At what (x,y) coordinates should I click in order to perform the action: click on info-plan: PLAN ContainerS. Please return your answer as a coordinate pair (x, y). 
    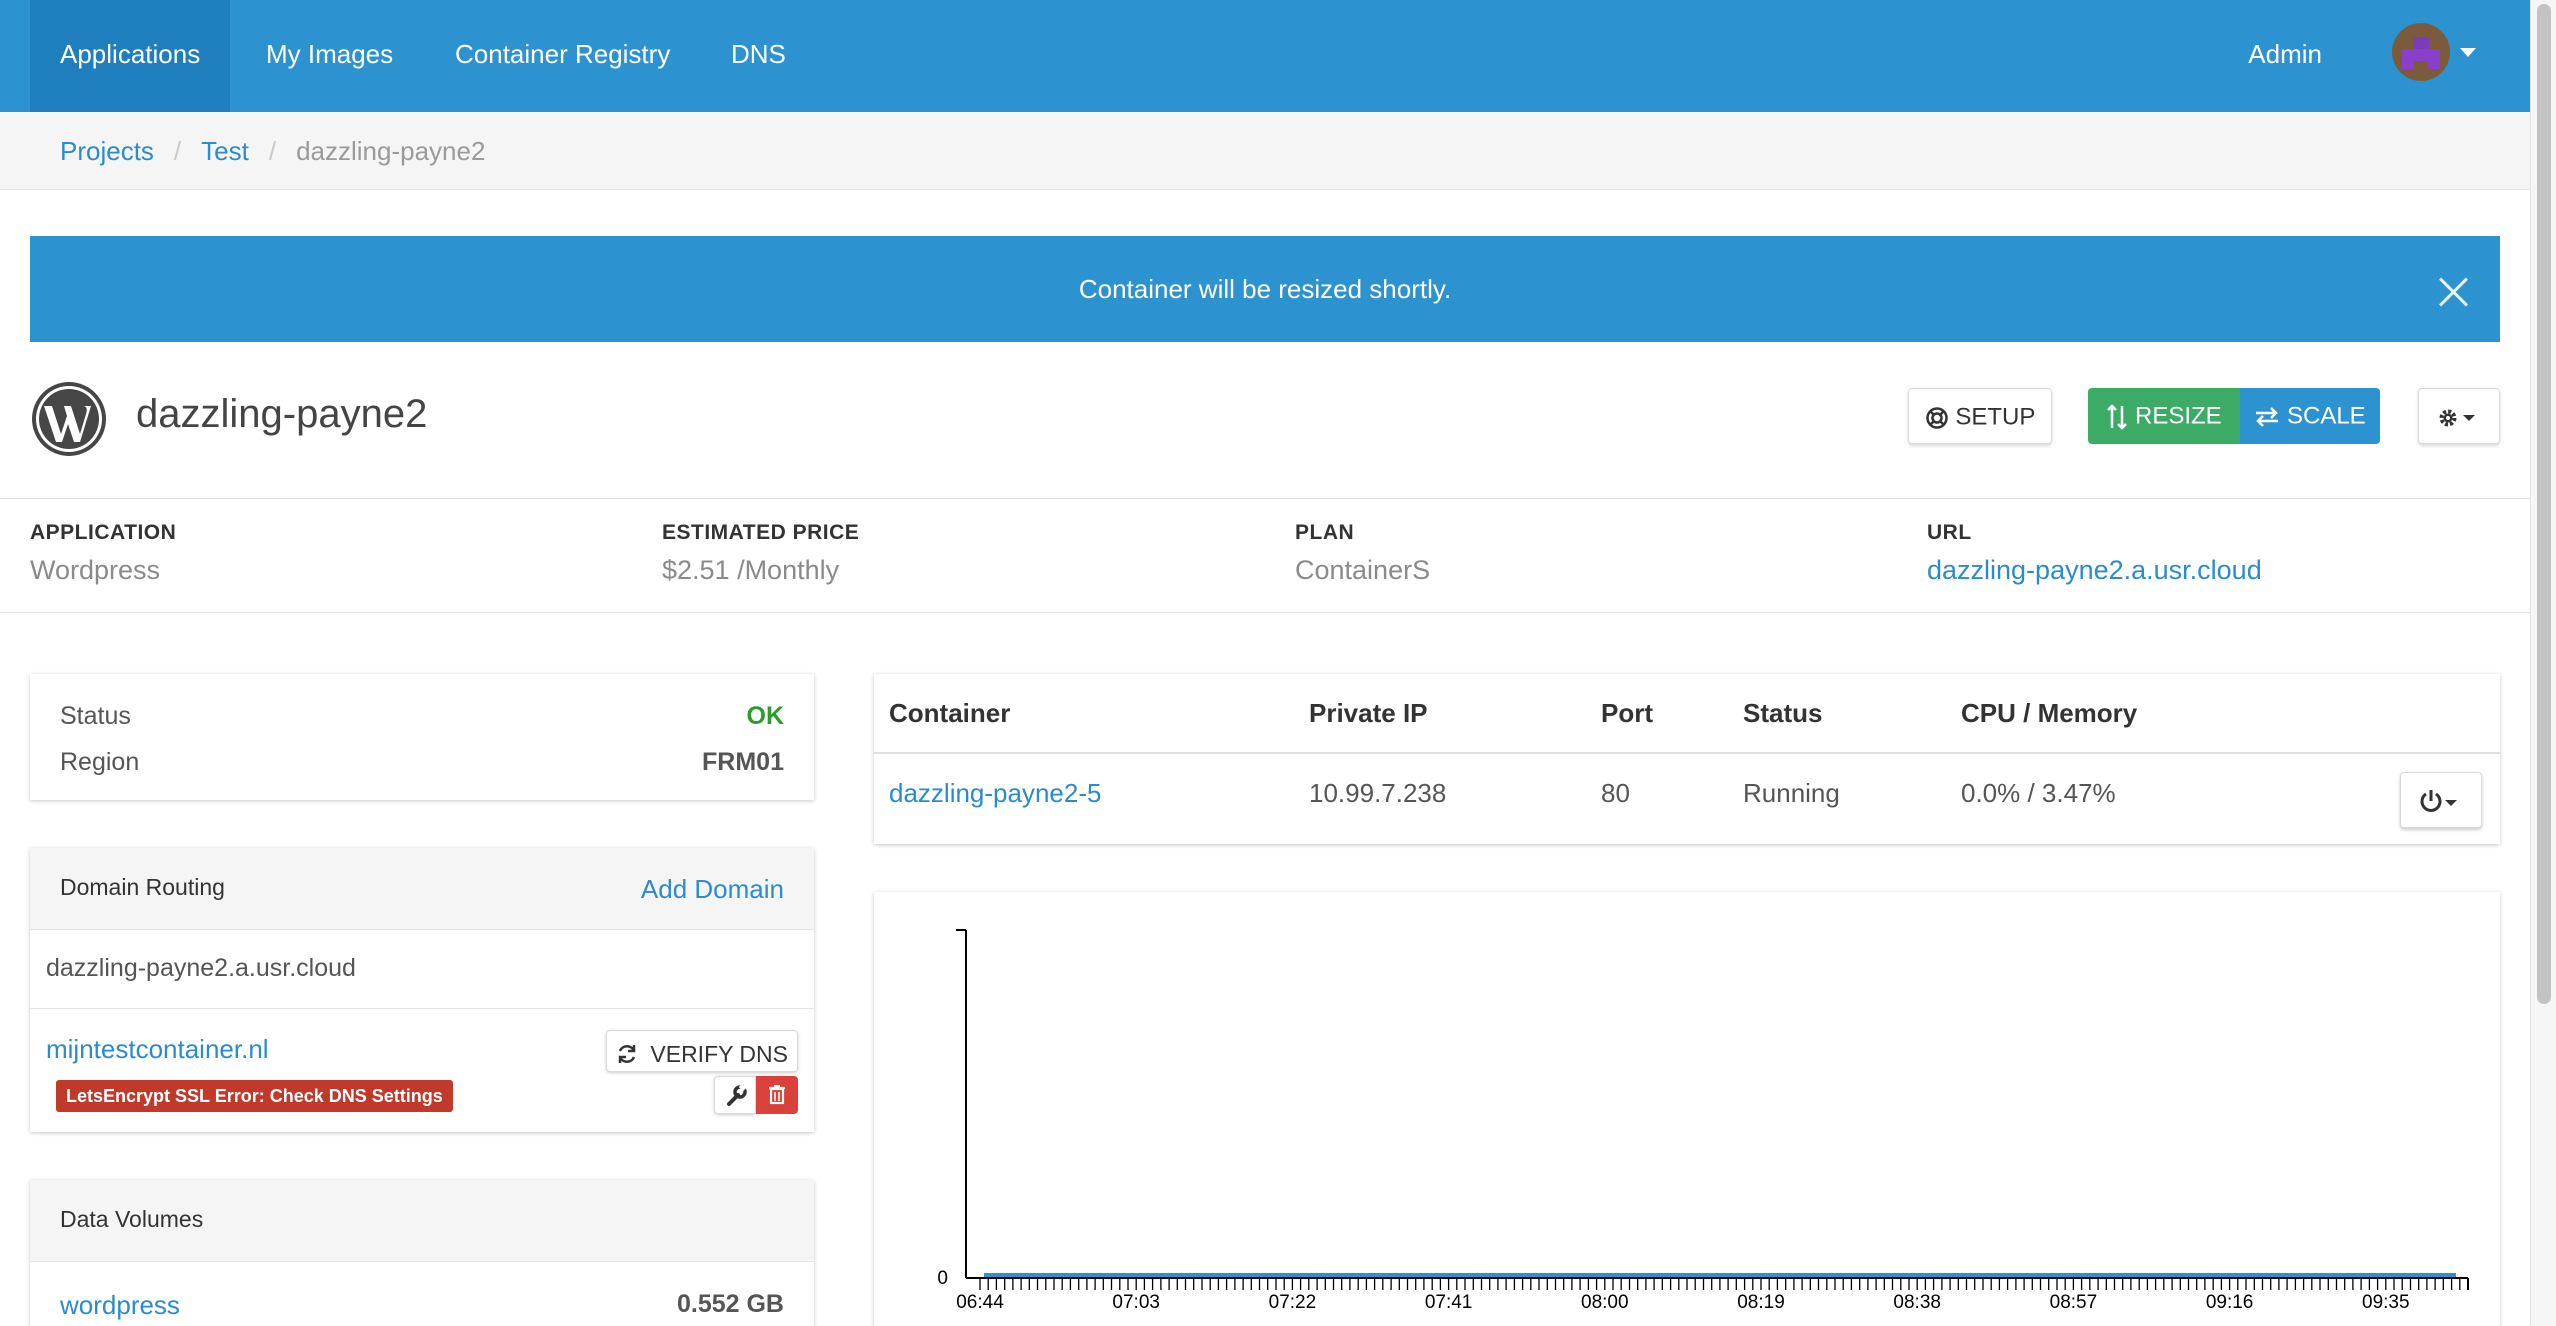
    Looking at the image, I should click on (1362, 553).